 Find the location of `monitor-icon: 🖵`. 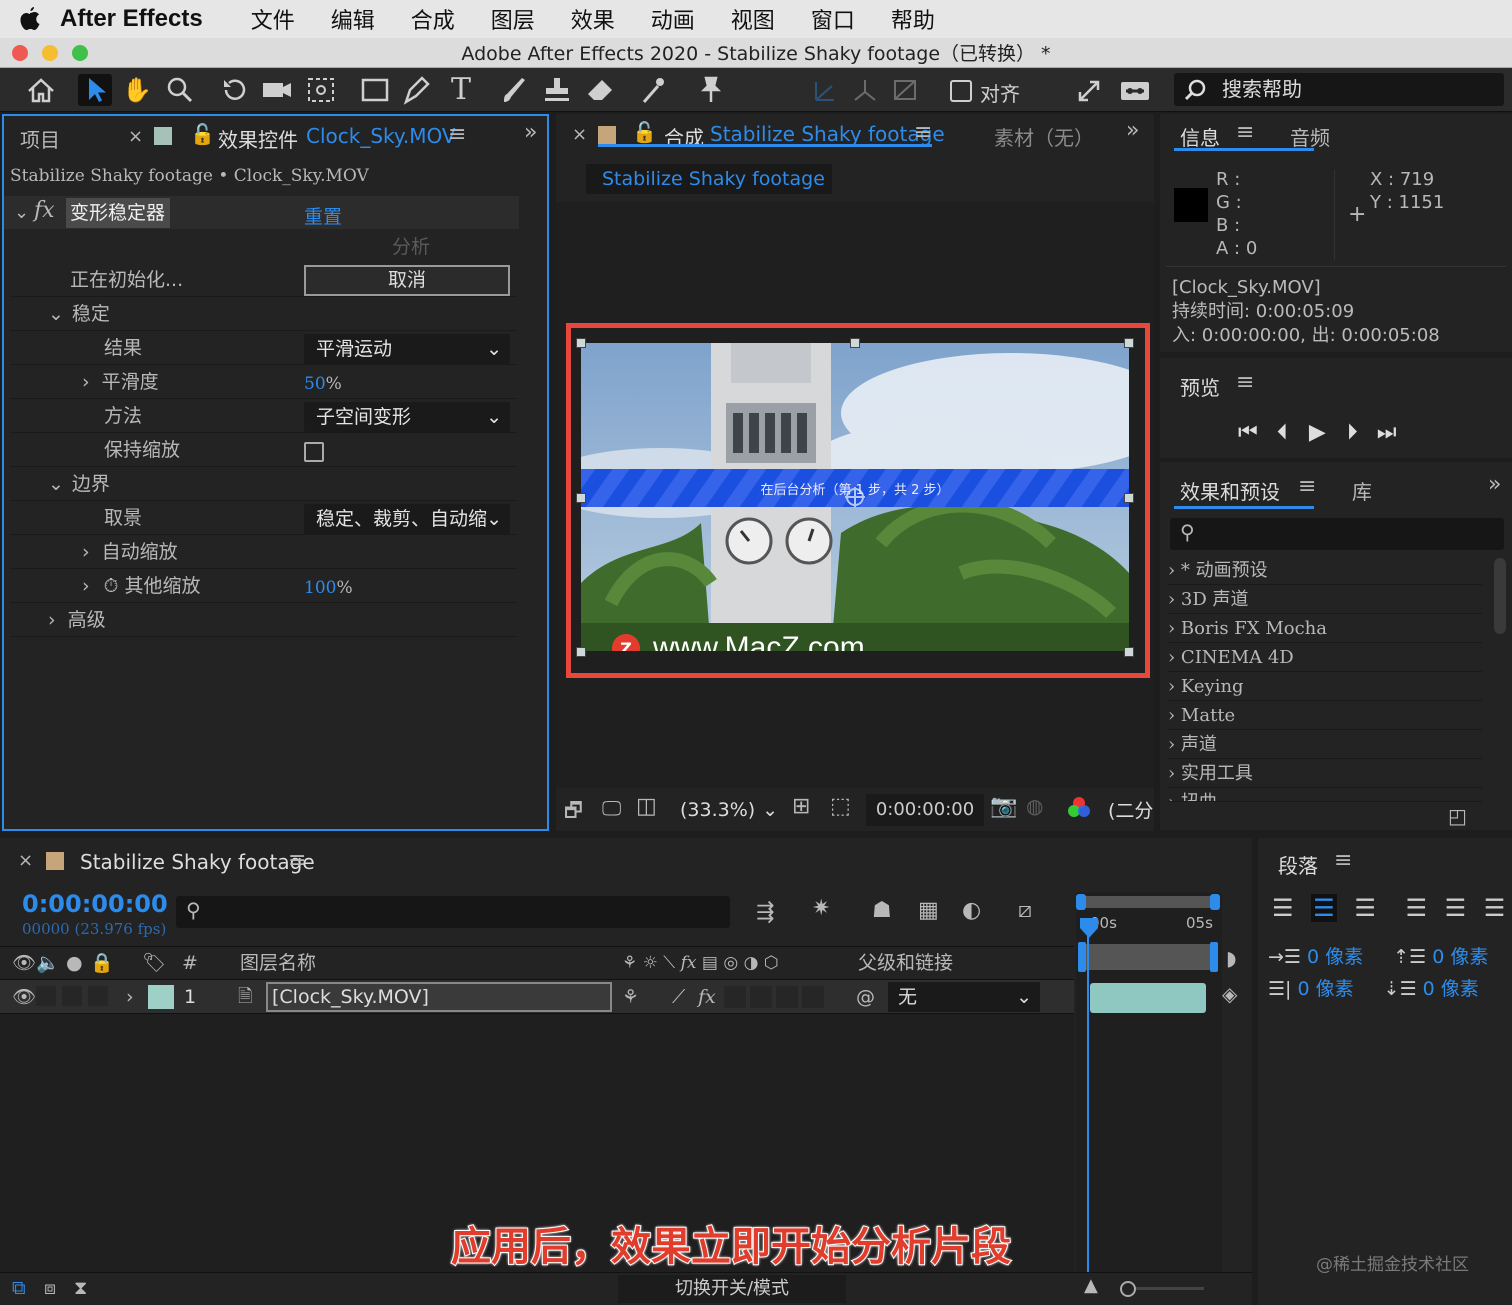

monitor-icon: 🖵 is located at coordinates (611, 808).